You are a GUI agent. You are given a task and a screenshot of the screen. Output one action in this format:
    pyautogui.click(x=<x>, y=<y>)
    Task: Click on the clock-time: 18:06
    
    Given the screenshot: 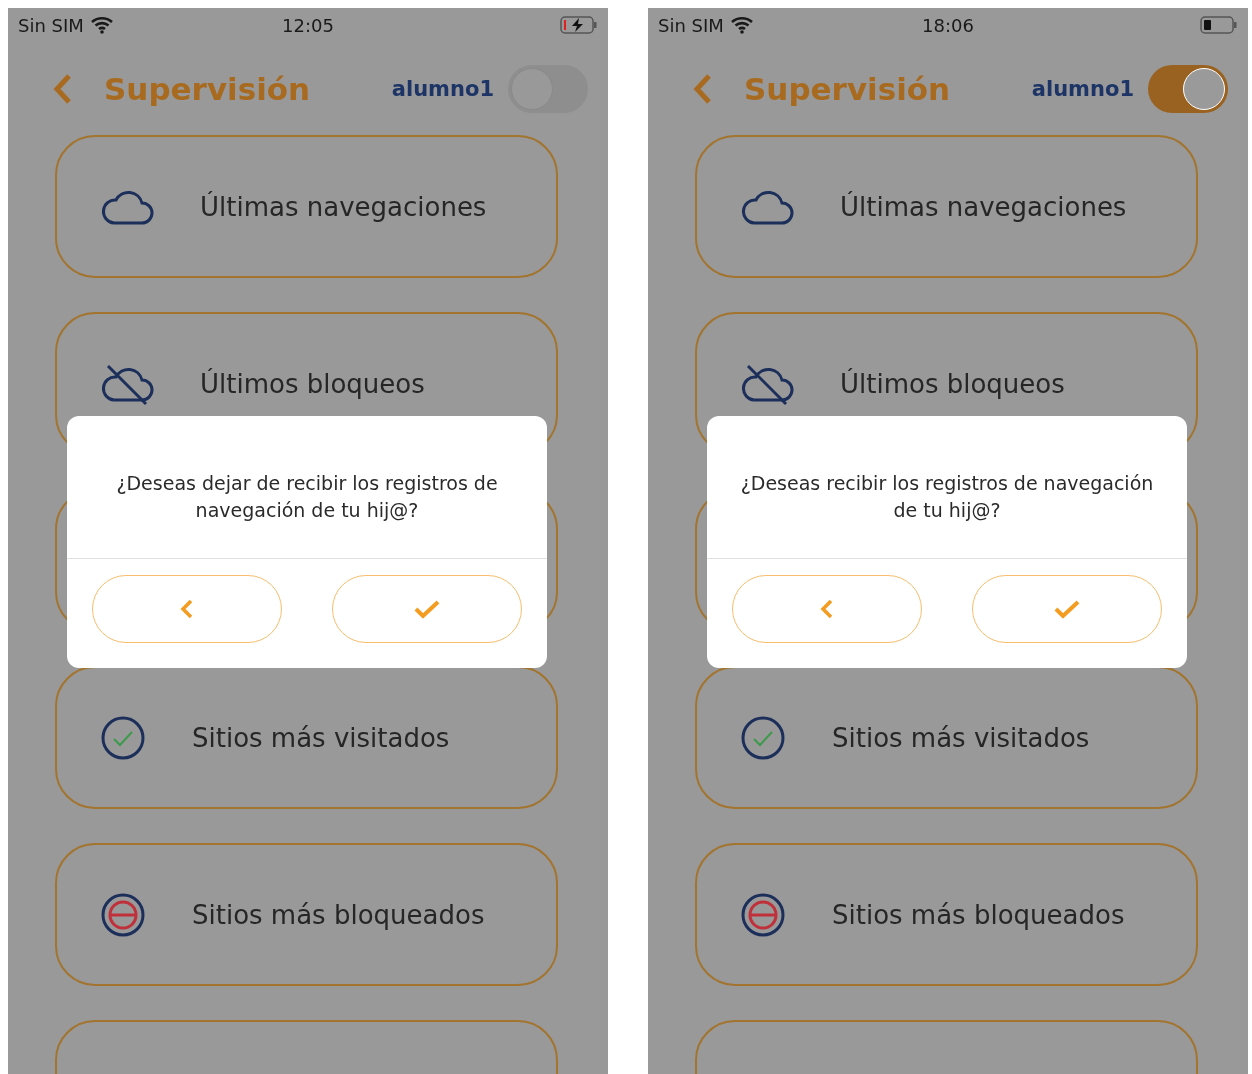 What is the action you would take?
    pyautogui.click(x=948, y=25)
    